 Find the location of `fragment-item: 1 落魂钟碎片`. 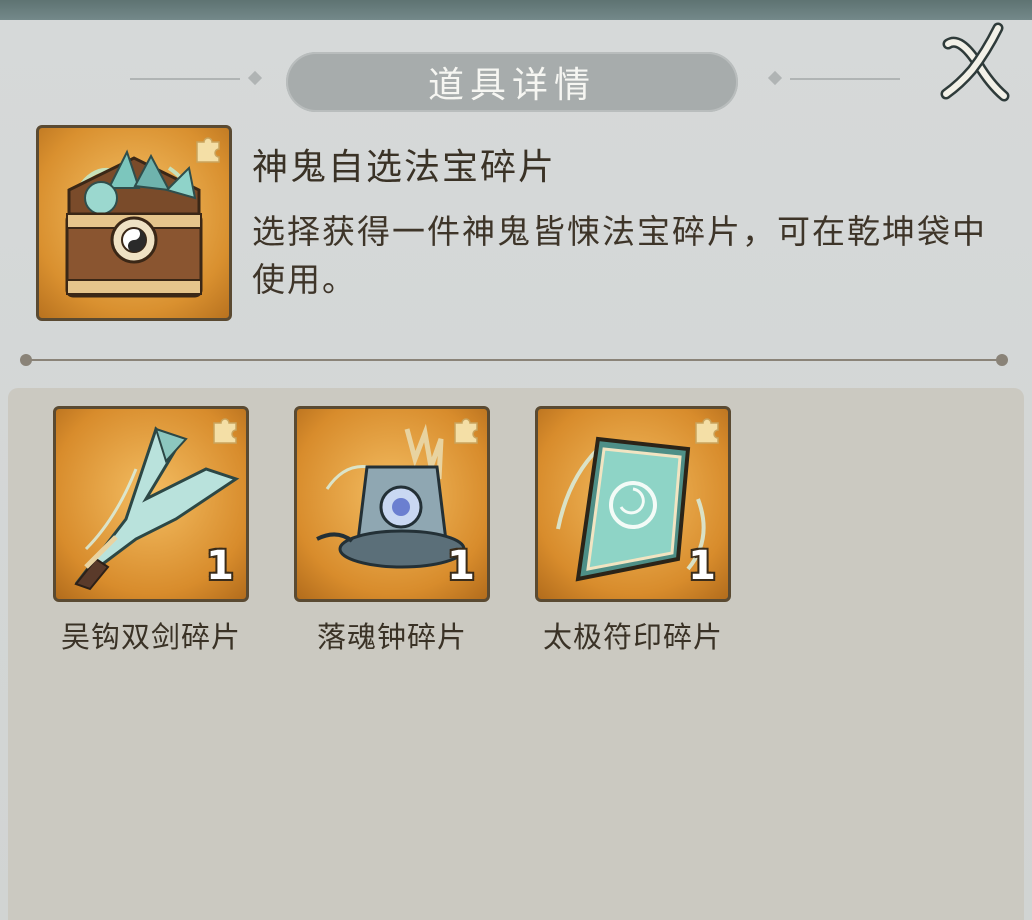

fragment-item: 1 落魂钟碎片 is located at coordinates (392, 531).